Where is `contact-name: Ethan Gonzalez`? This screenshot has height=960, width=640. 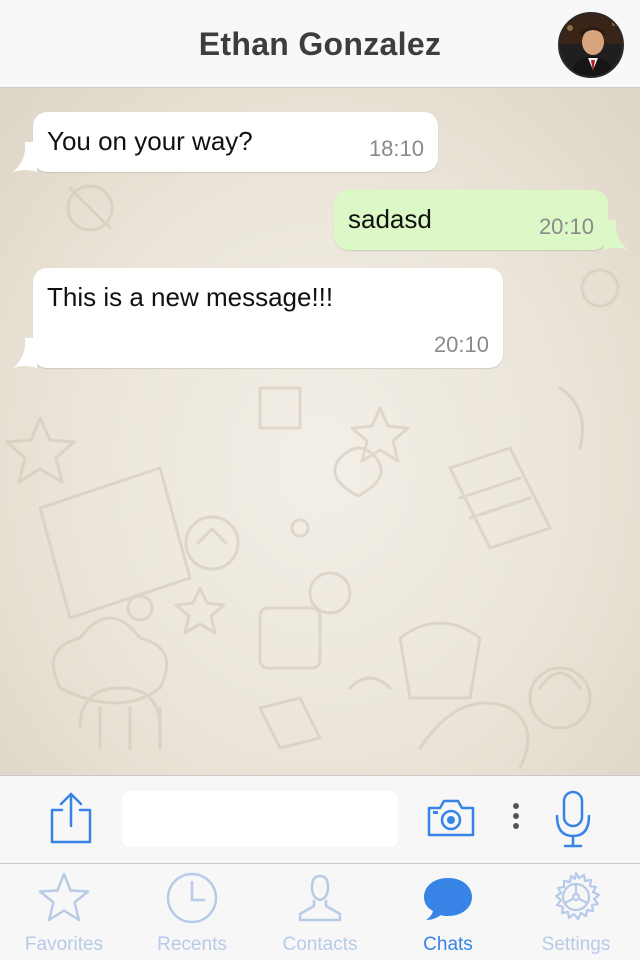 contact-name: Ethan Gonzalez is located at coordinates (320, 44).